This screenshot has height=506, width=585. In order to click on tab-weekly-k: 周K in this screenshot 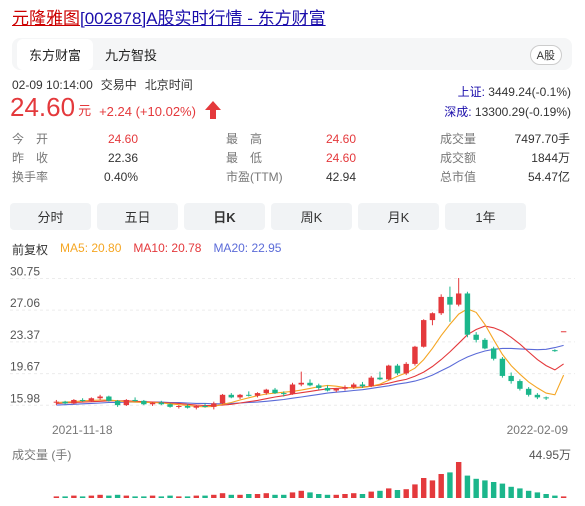, I will do `click(311, 216)`.